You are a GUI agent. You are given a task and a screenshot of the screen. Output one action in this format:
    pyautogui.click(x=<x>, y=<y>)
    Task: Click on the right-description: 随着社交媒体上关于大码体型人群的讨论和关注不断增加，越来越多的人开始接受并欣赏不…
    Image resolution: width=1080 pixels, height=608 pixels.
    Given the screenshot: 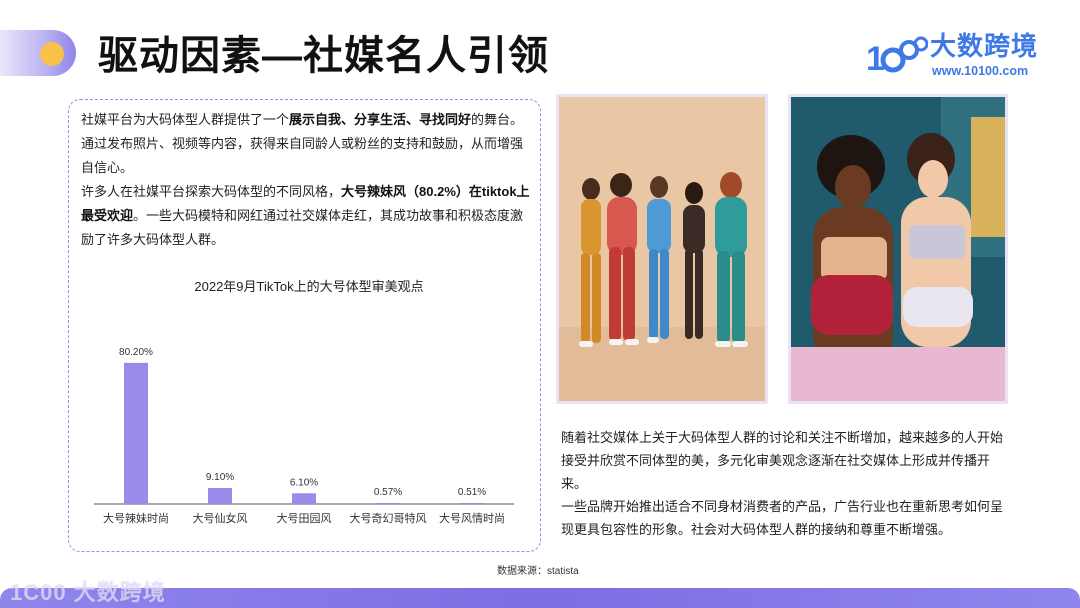 What is the action you would take?
    pyautogui.click(x=786, y=483)
    